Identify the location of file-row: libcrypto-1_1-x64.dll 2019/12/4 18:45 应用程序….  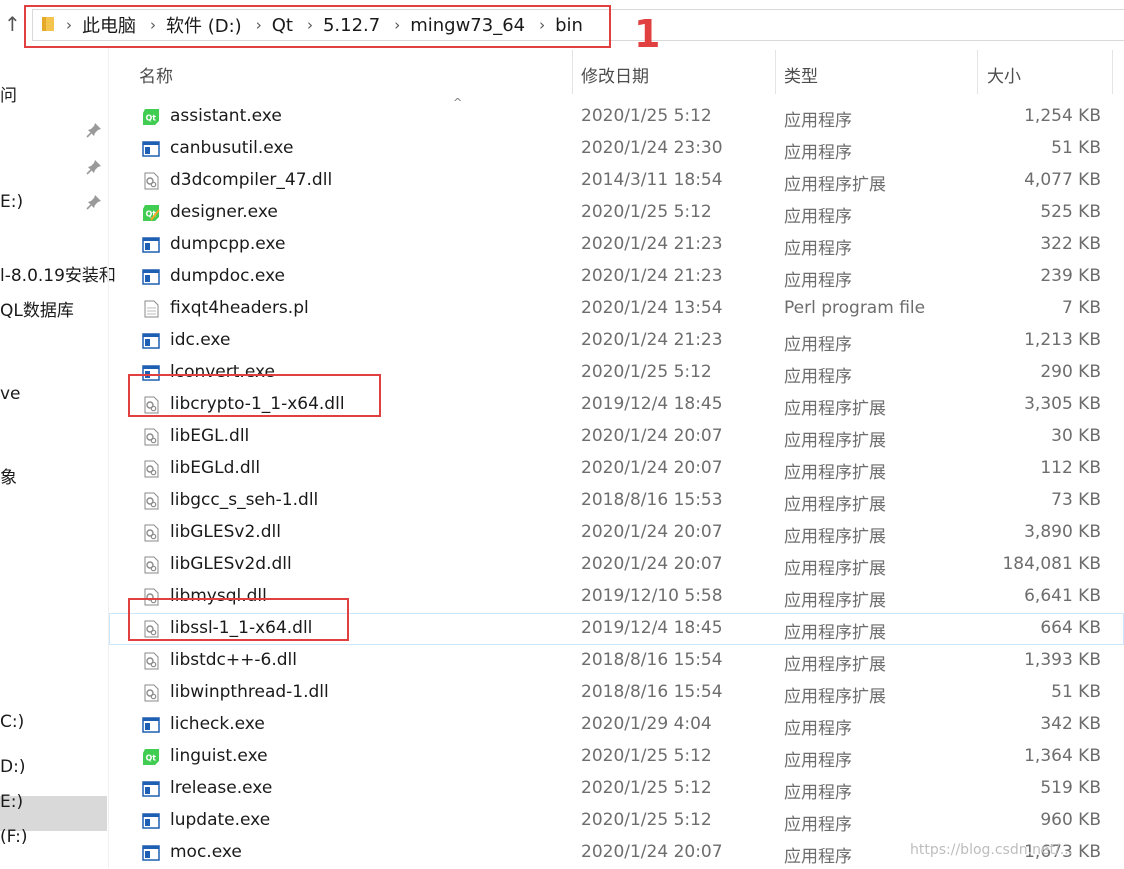
(616, 405).